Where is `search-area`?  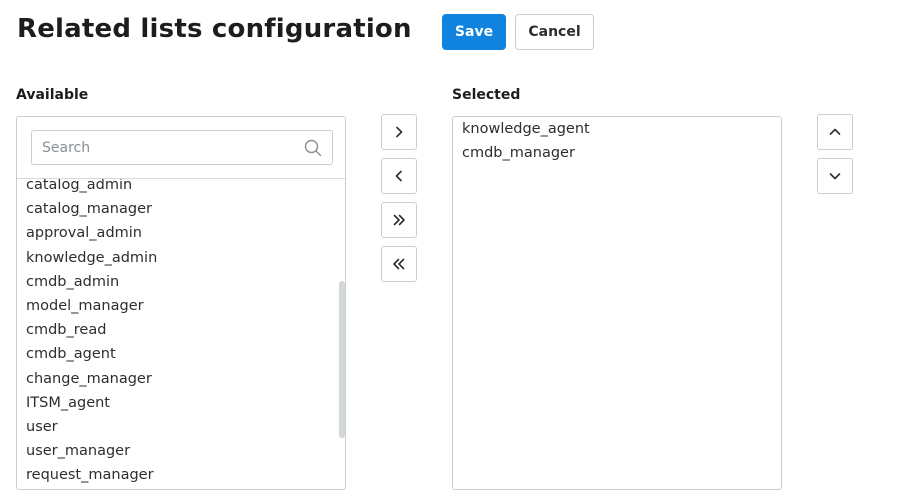
search-area is located at coordinates (181, 148).